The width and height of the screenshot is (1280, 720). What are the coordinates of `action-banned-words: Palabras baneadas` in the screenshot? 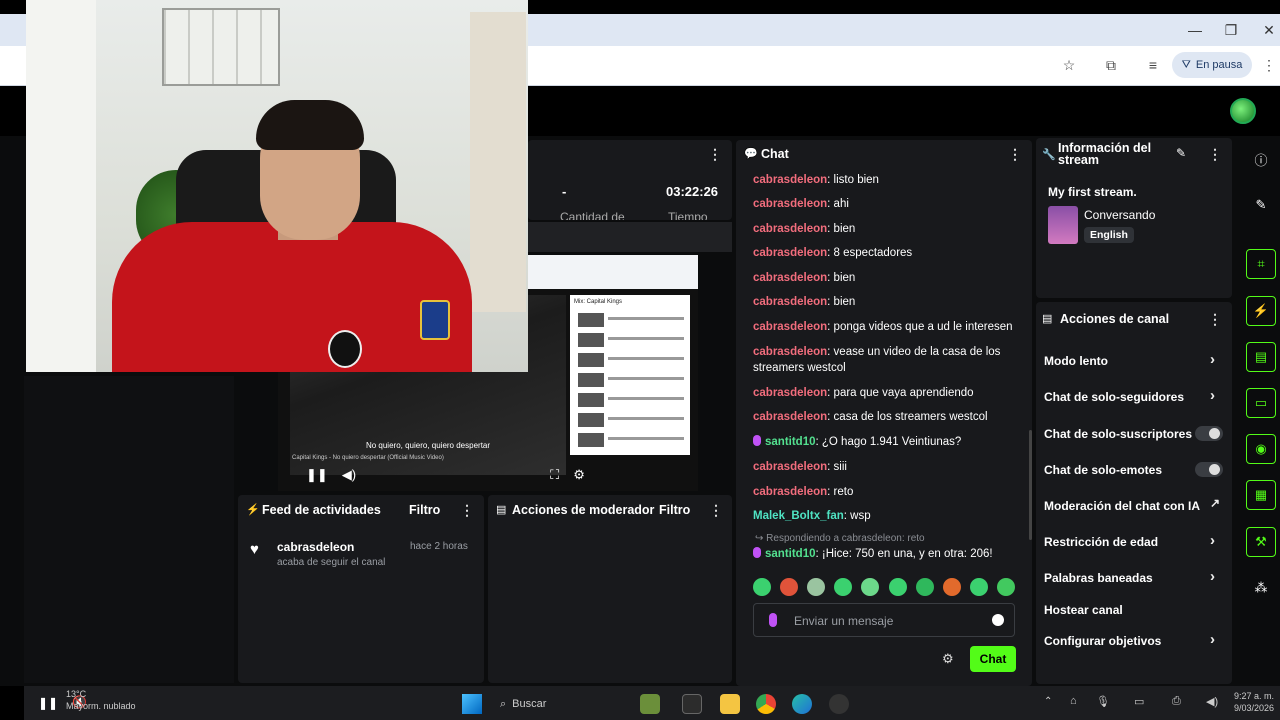 It's located at (1098, 578).